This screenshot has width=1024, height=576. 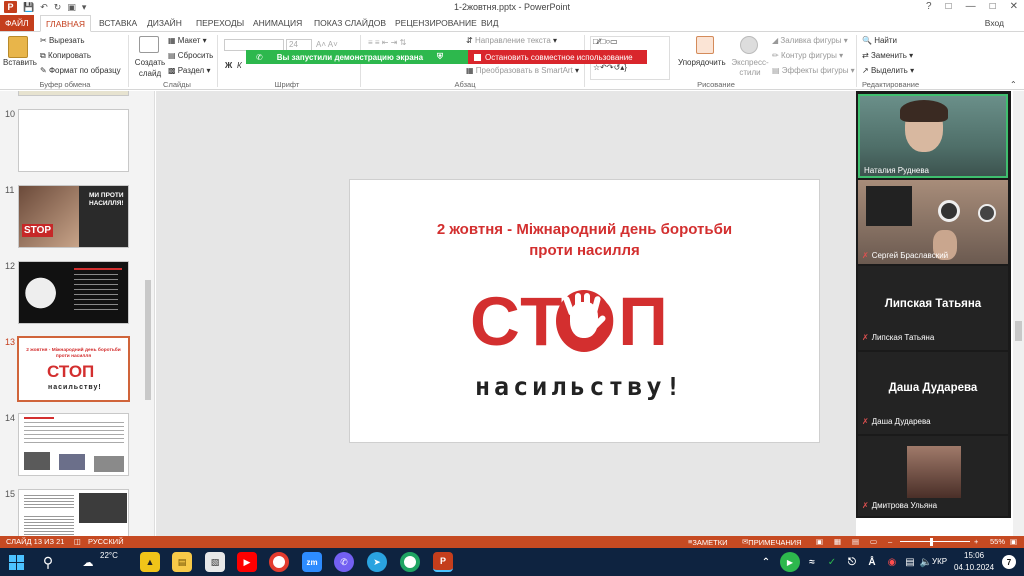 I want to click on maximize-button: □, so click(x=993, y=6).